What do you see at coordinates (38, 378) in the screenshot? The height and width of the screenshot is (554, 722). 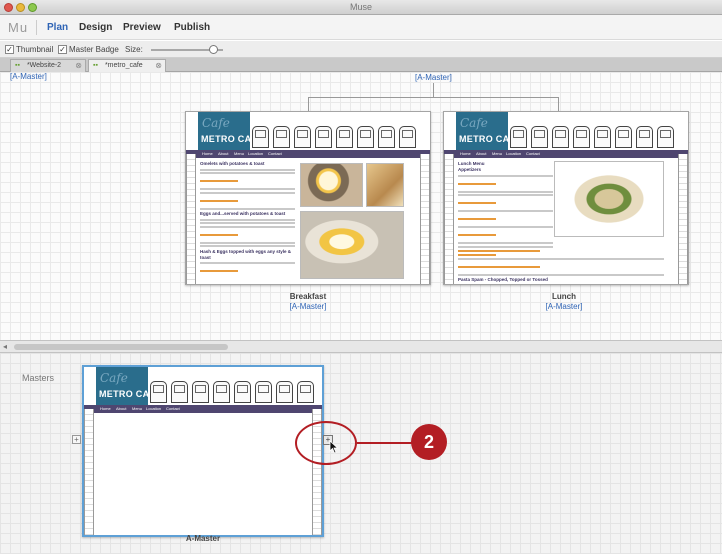 I see `masters-title: Masters` at bounding box center [38, 378].